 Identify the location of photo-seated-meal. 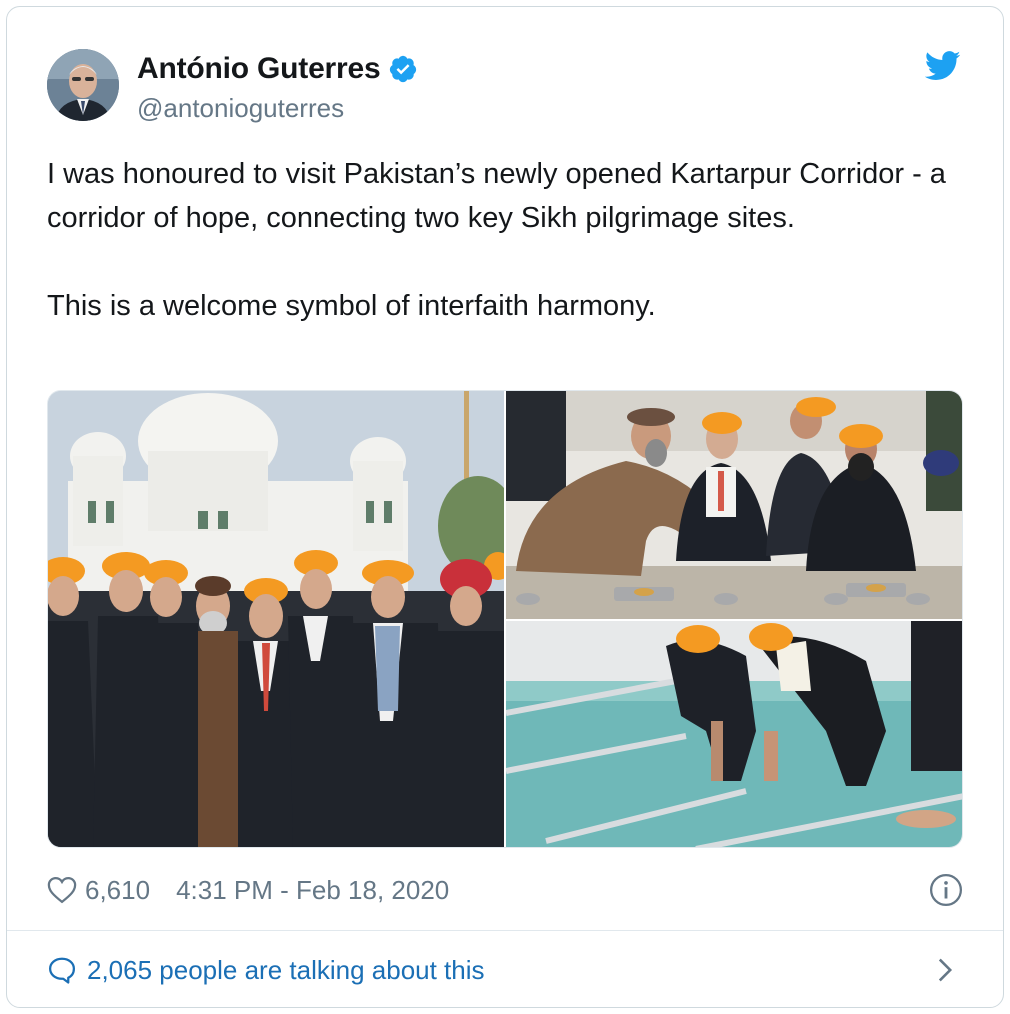
(734, 505).